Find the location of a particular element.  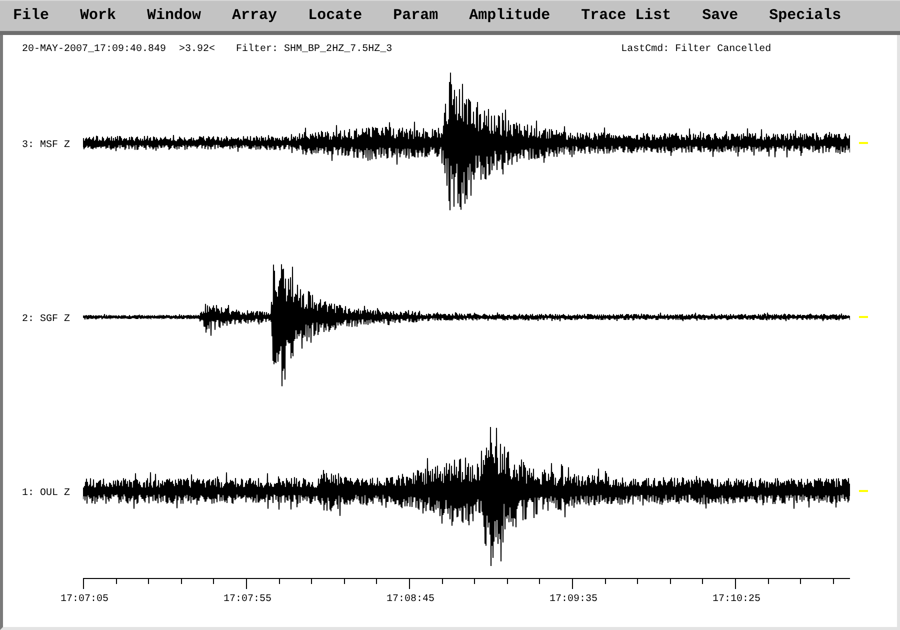

trace-label: 2: SGF Z is located at coordinates (46, 319).